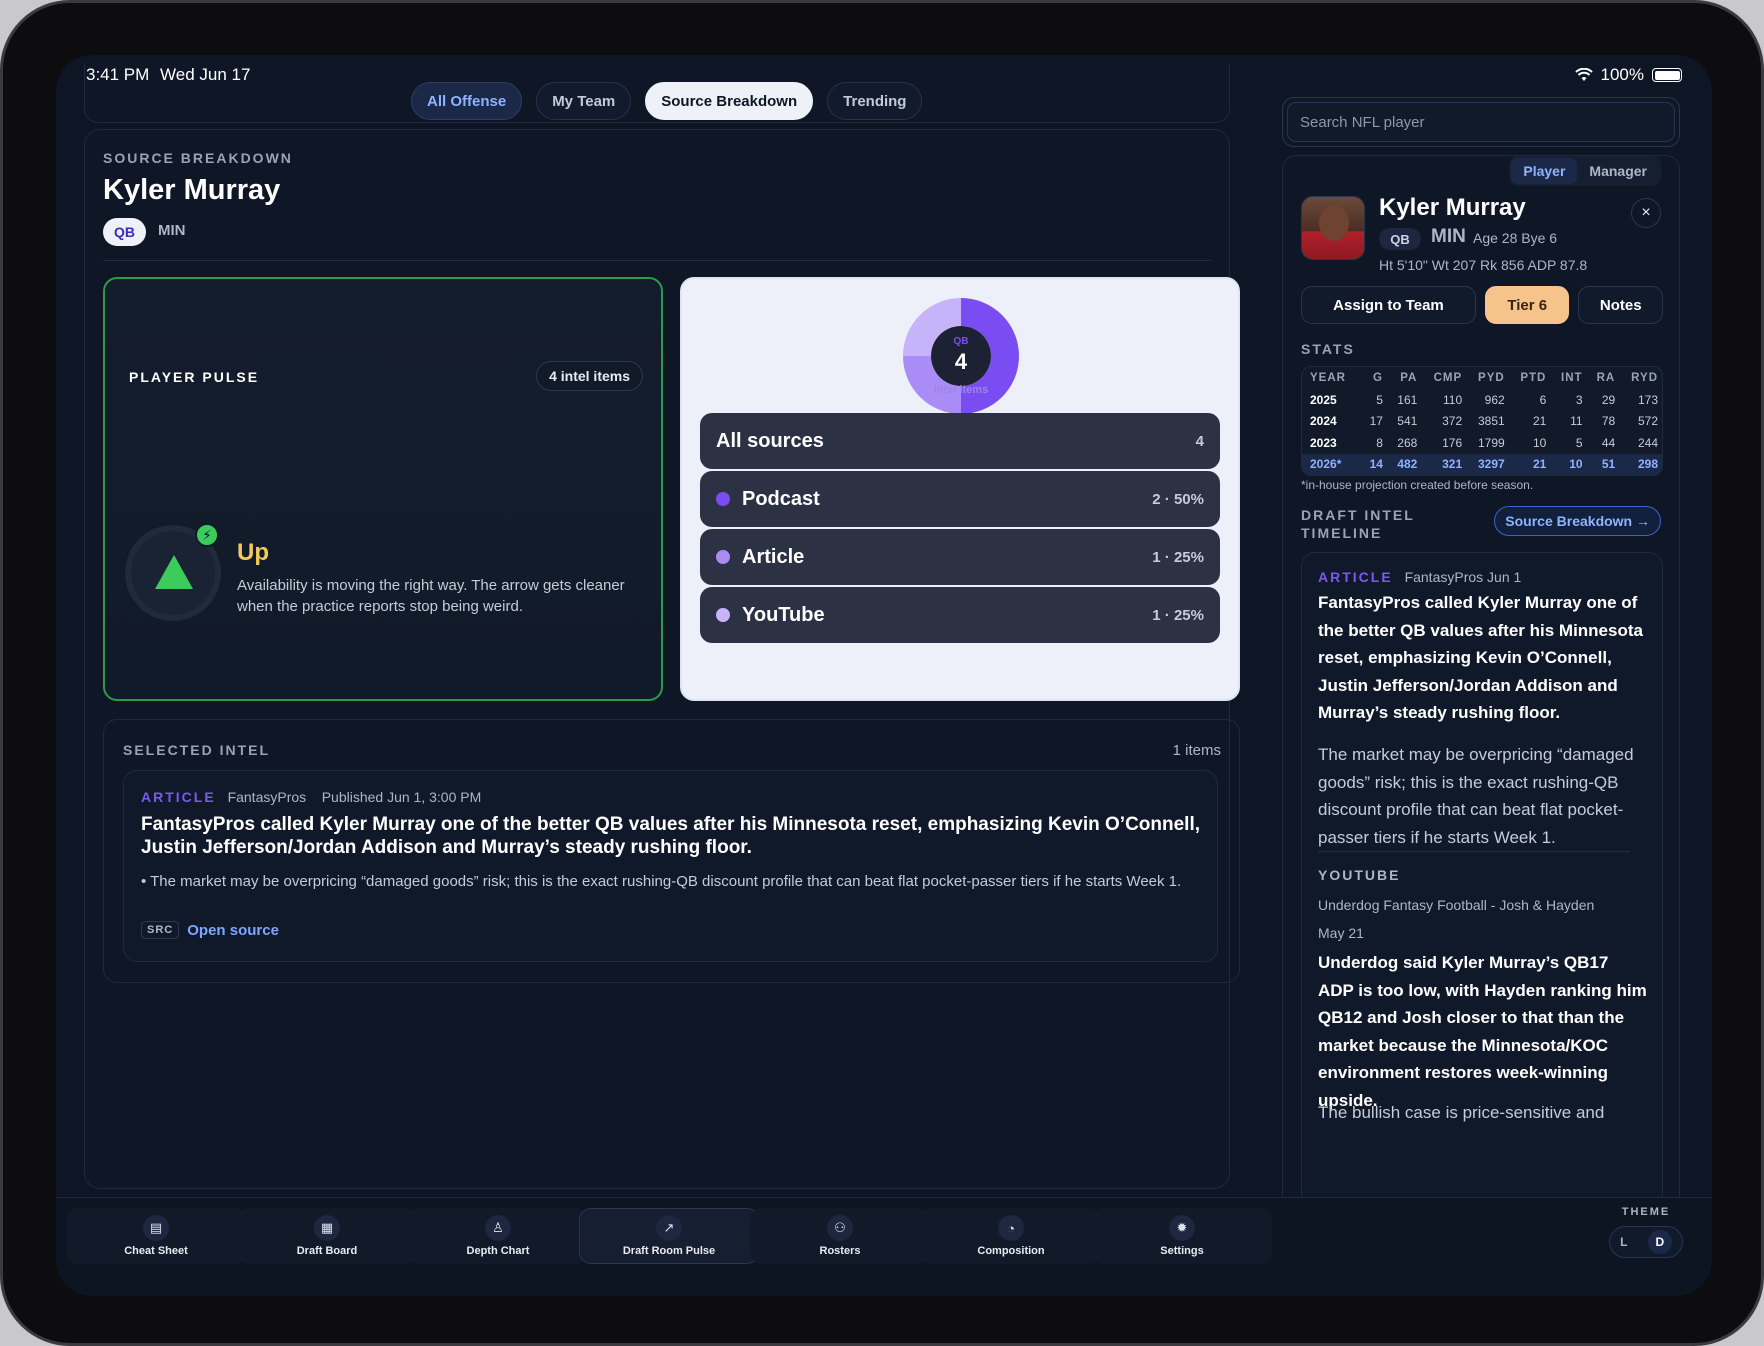 This screenshot has width=1764, height=1346. Describe the element at coordinates (669, 1228) in the screenshot. I see `trend-icon: ↗` at that location.